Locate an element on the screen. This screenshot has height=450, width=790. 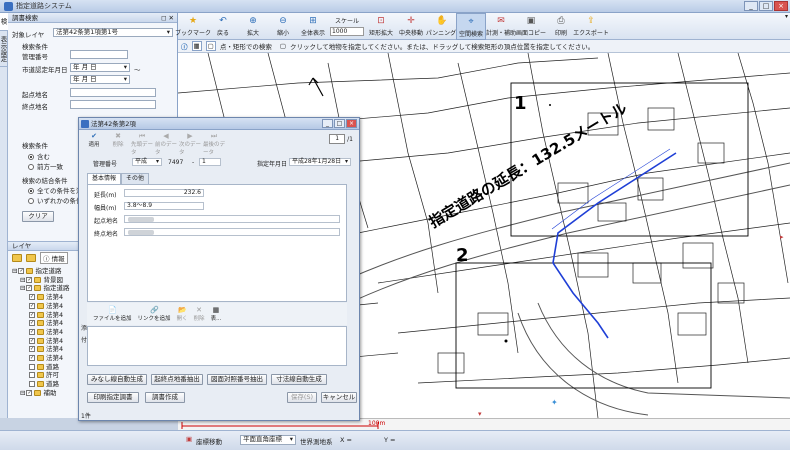
delete-button: ✖ 削除 is located at coordinates (118, 144).